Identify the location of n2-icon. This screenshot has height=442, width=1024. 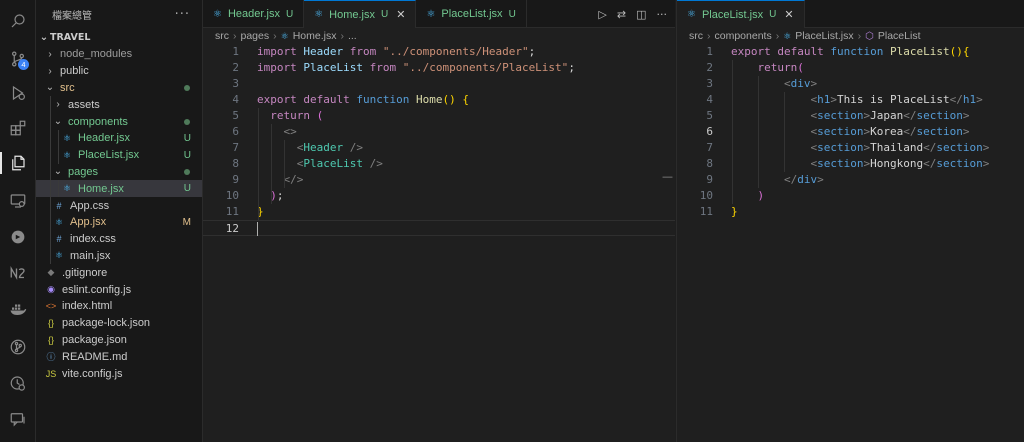
(18, 273).